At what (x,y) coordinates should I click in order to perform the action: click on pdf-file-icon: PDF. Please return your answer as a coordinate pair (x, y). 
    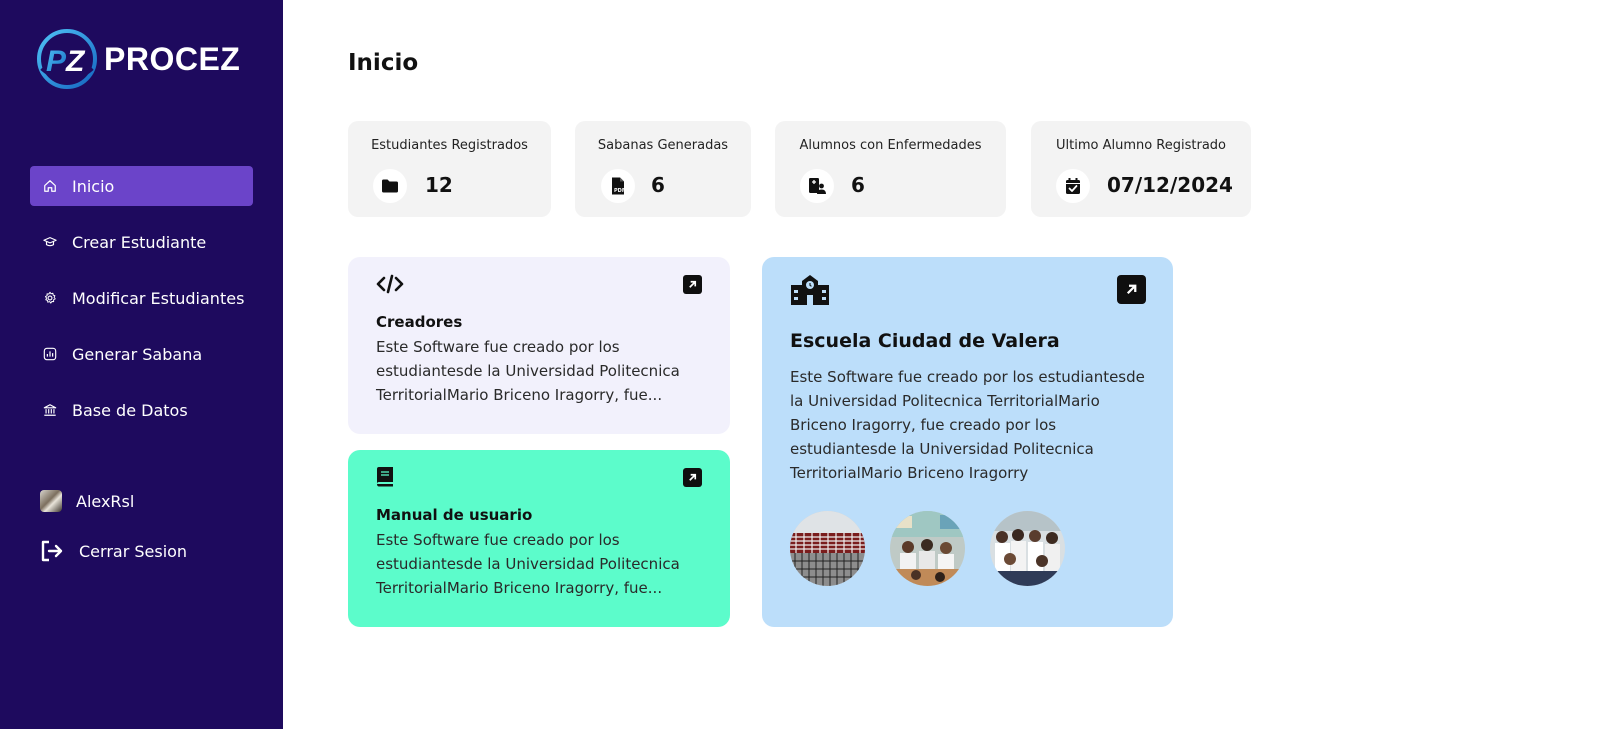
    Looking at the image, I should click on (618, 186).